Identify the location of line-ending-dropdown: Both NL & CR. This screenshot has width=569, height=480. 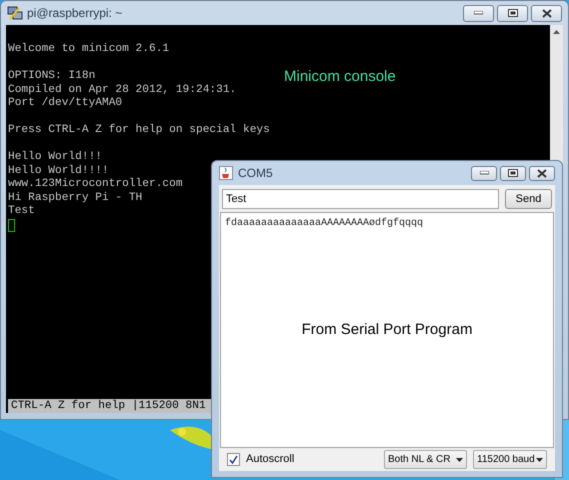
(425, 459).